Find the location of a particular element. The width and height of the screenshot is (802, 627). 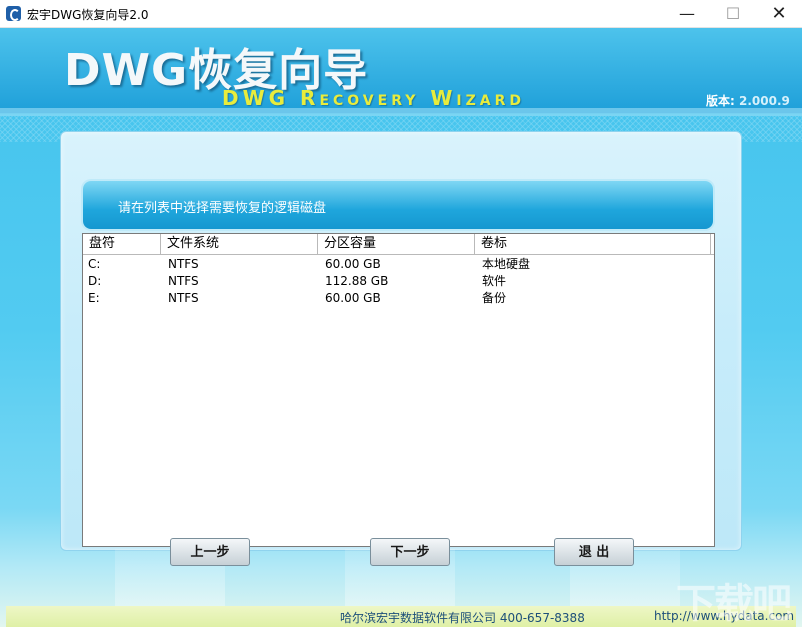

table-row: E: NTFS 60.00 GB 备份 is located at coordinates (398, 298).